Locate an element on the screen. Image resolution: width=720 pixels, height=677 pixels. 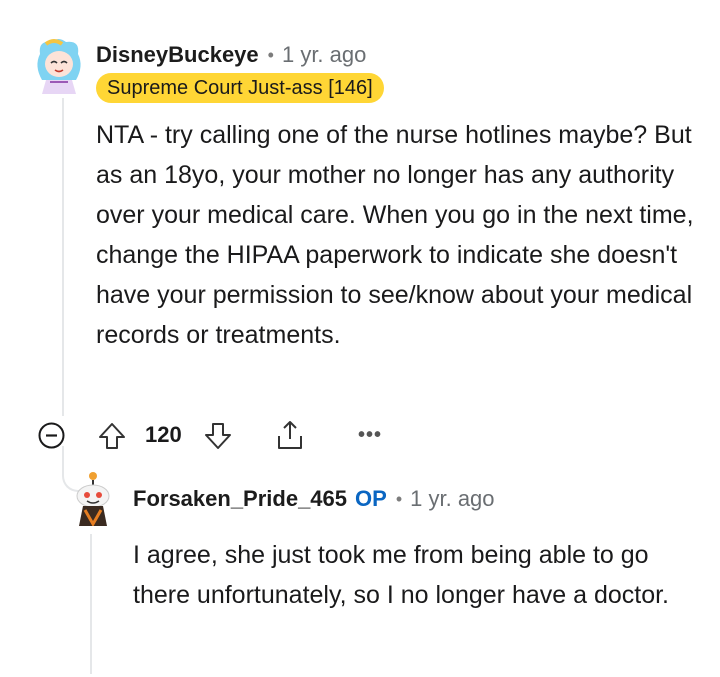
upvote-arrow-icon is located at coordinates (112, 438).